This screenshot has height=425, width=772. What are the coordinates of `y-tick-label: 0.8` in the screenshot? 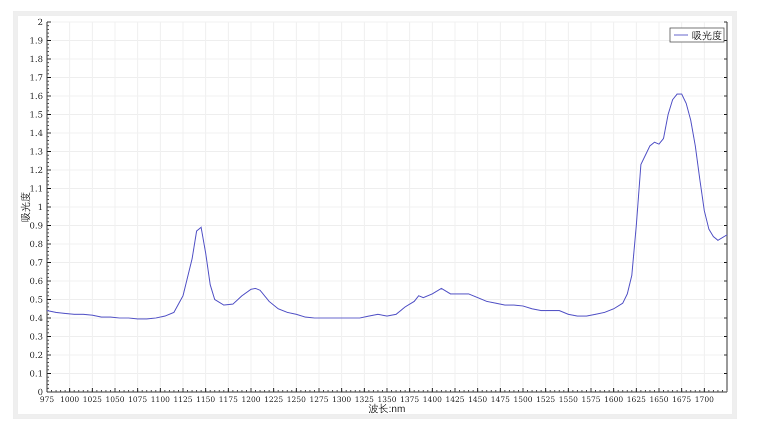 It's located at (36, 245).